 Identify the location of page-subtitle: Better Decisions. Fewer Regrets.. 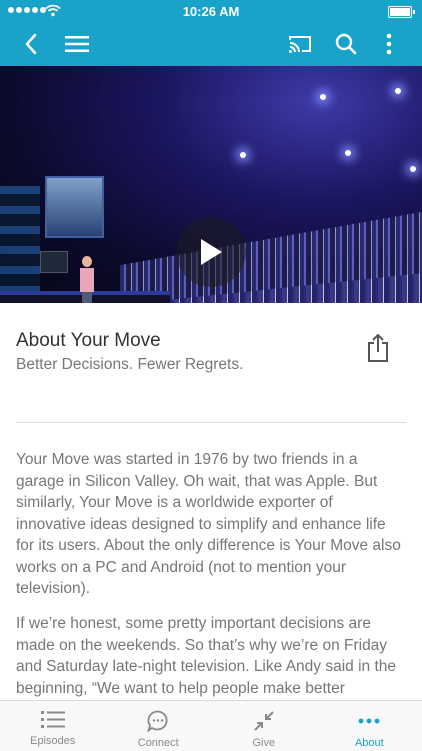
(129, 365).